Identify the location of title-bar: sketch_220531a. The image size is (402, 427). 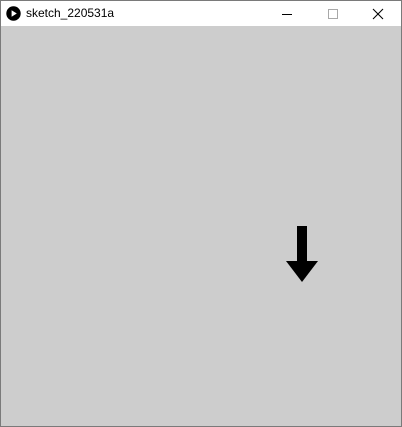
(201, 13).